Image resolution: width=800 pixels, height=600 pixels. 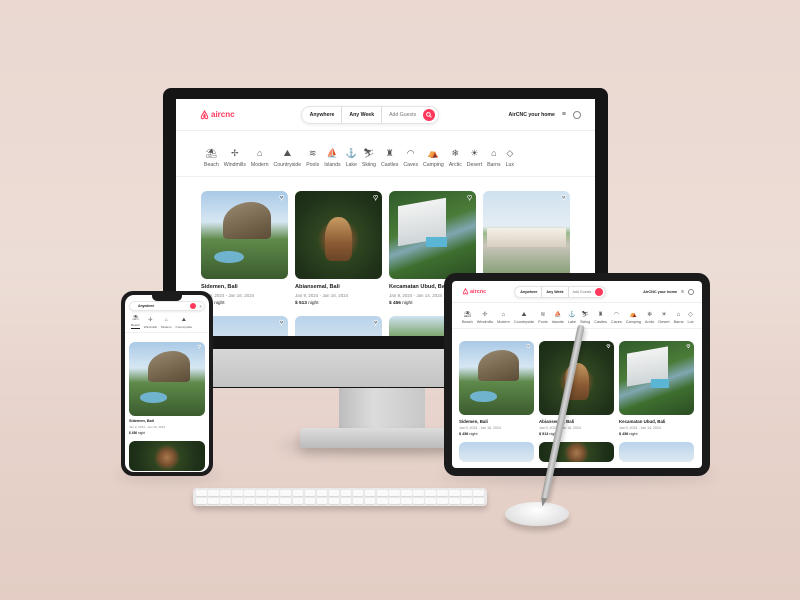 I want to click on search-bar: Anywhere Any Week Add Guests, so click(x=370, y=114).